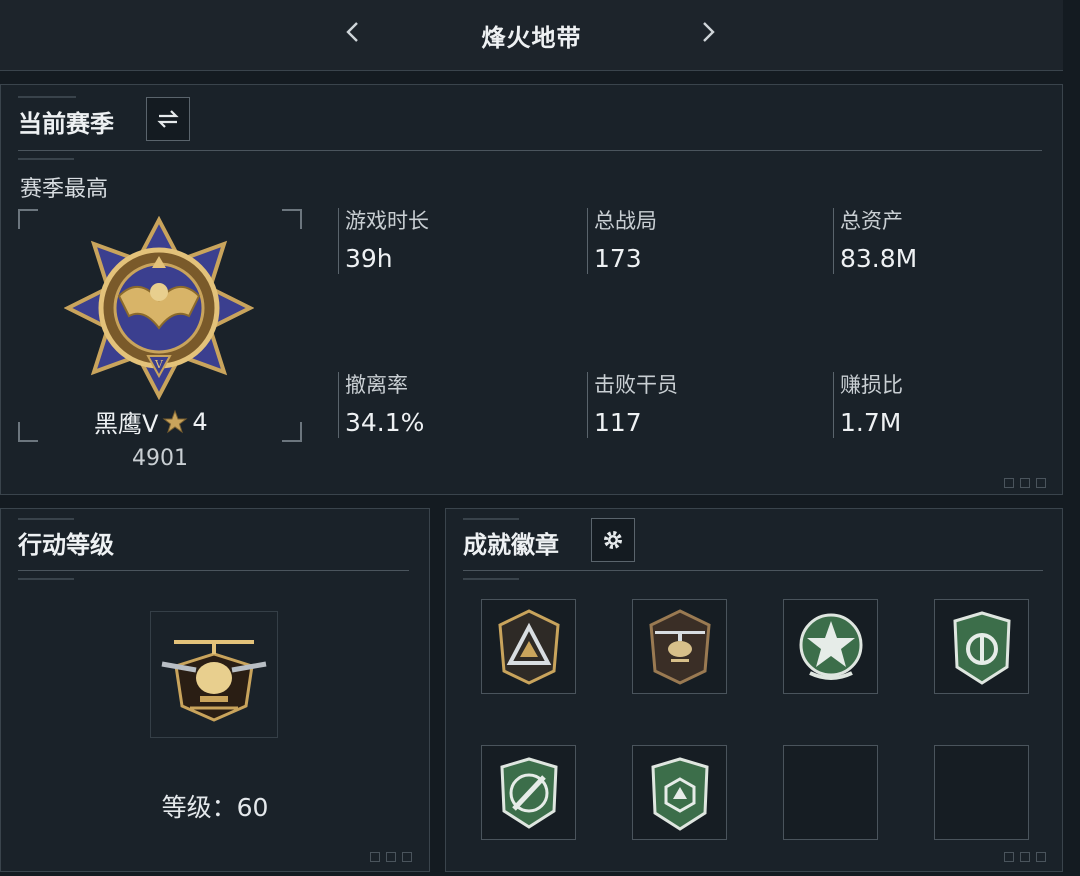 The height and width of the screenshot is (876, 1080). I want to click on stat-value: 34.1%, so click(385, 422).